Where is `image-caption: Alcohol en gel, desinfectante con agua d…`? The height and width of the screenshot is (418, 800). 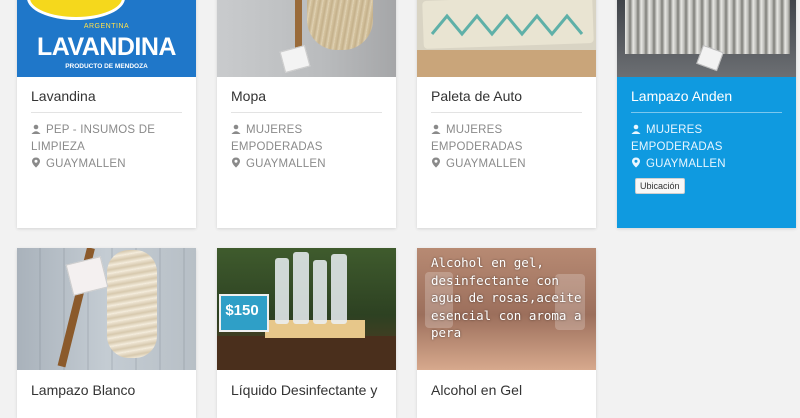
image-caption: Alcohol en gel, desinfectante con agua d… is located at coordinates (506, 297).